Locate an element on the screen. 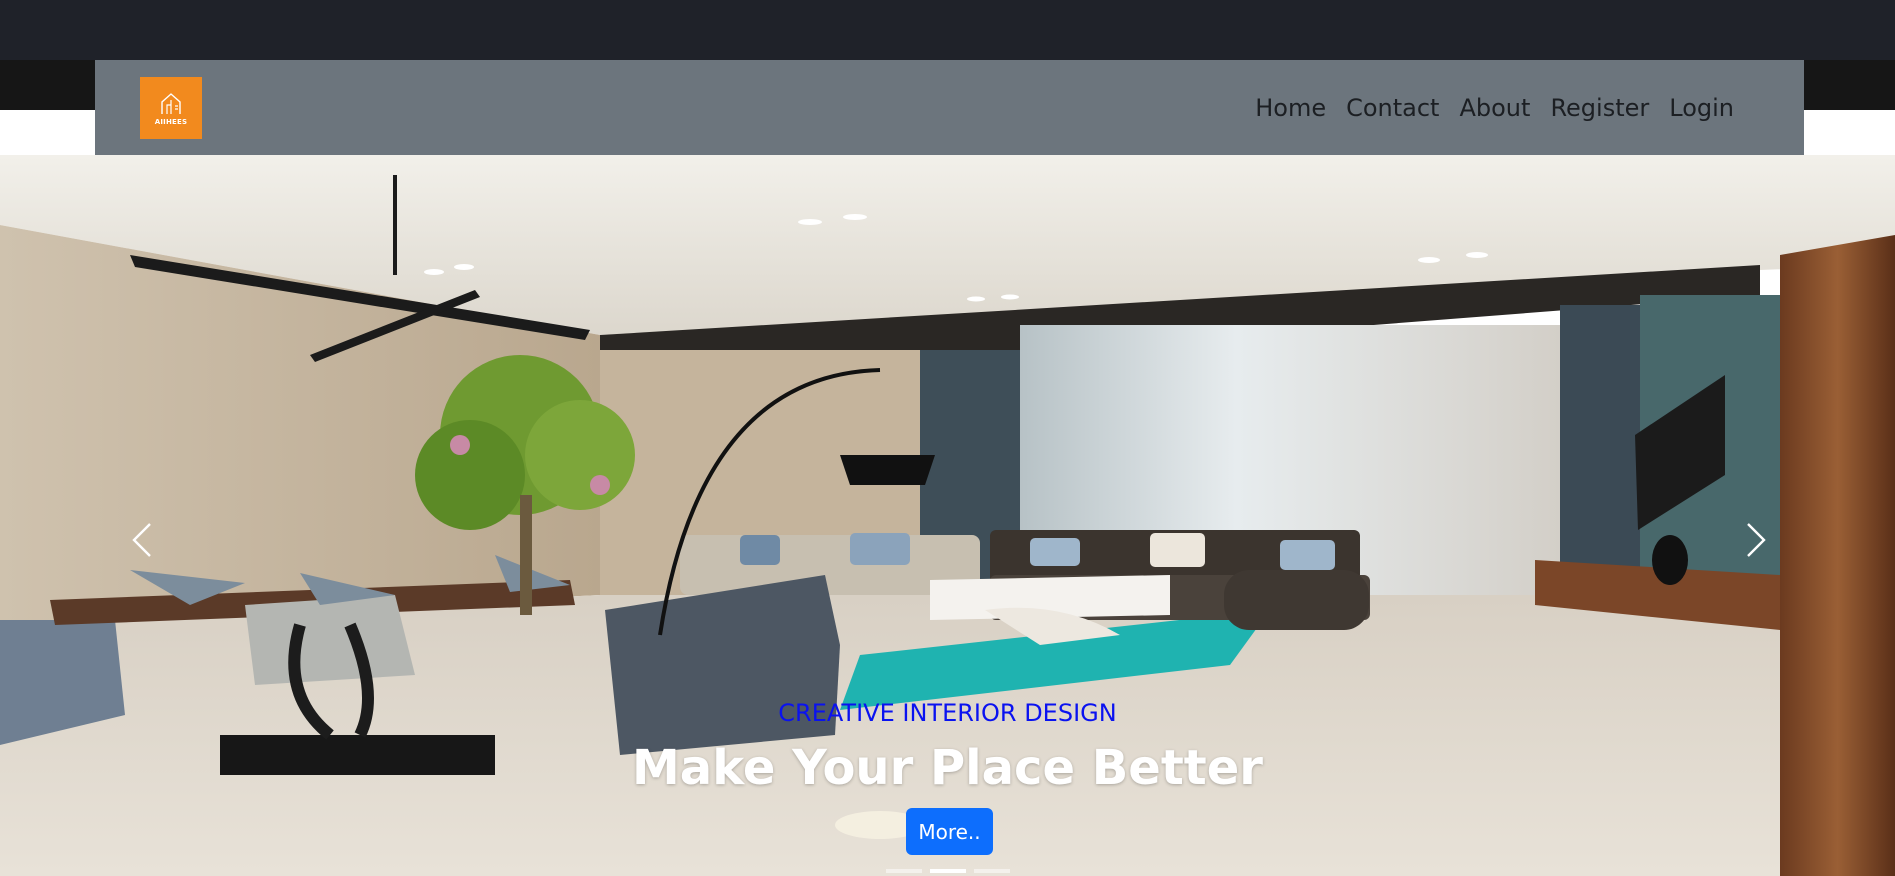 The width and height of the screenshot is (1895, 876). brand-logo: AIIHEES is located at coordinates (171, 107).